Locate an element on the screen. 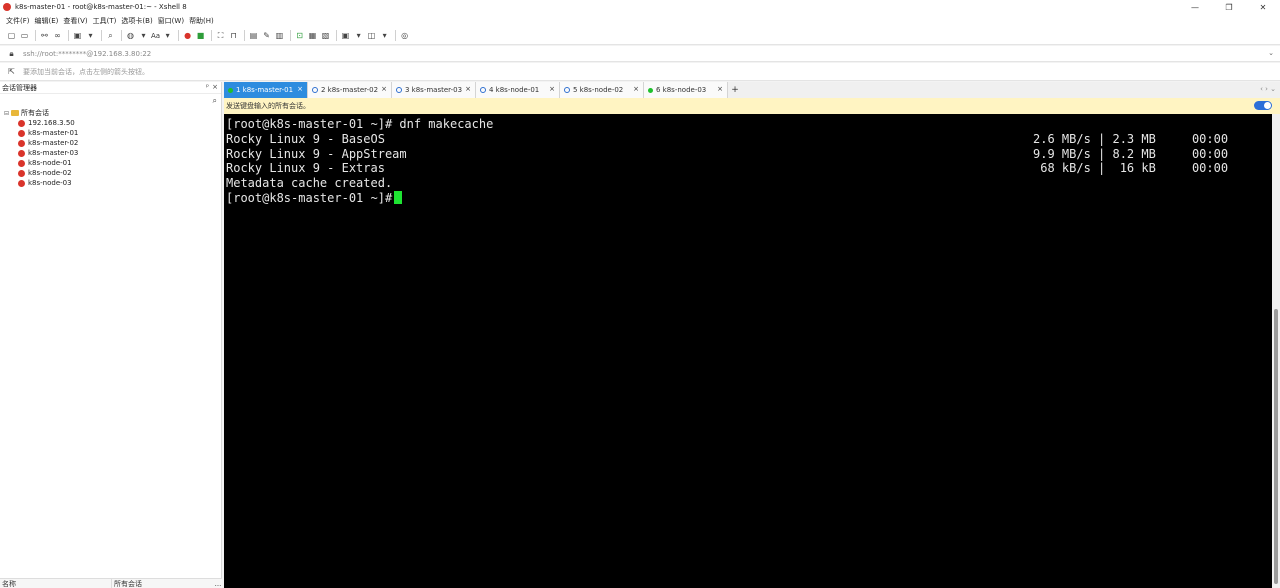 The height and width of the screenshot is (588, 1280). terminal-scrollbar is located at coordinates (1276, 351).